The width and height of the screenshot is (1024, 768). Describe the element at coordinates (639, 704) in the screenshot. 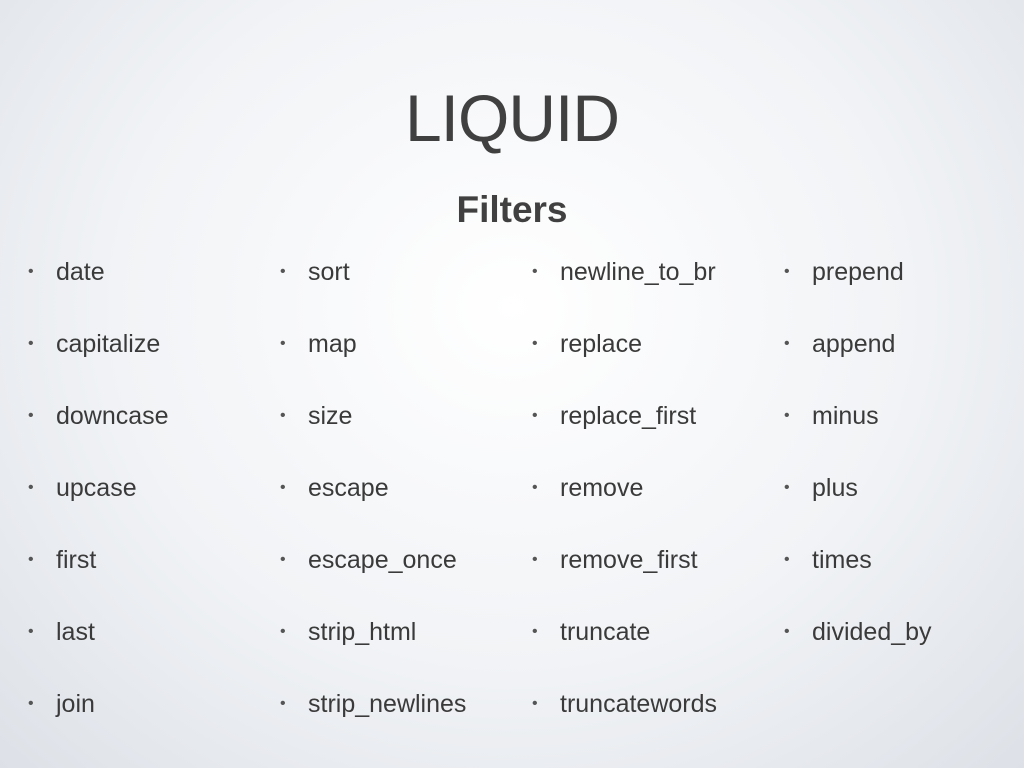

I see `filter-name: truncatewords` at that location.